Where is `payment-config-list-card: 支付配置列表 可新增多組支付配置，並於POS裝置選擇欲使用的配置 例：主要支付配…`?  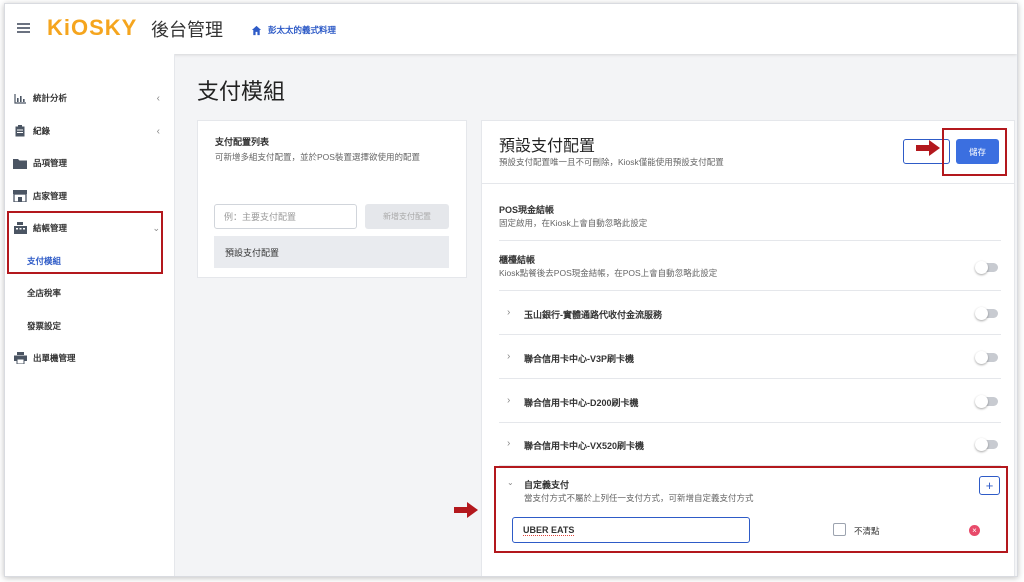
payment-config-list-card: 支付配置列表 可新增多組支付配置，並於POS裝置選擇欲使用的配置 例：主要支付配… is located at coordinates (332, 199).